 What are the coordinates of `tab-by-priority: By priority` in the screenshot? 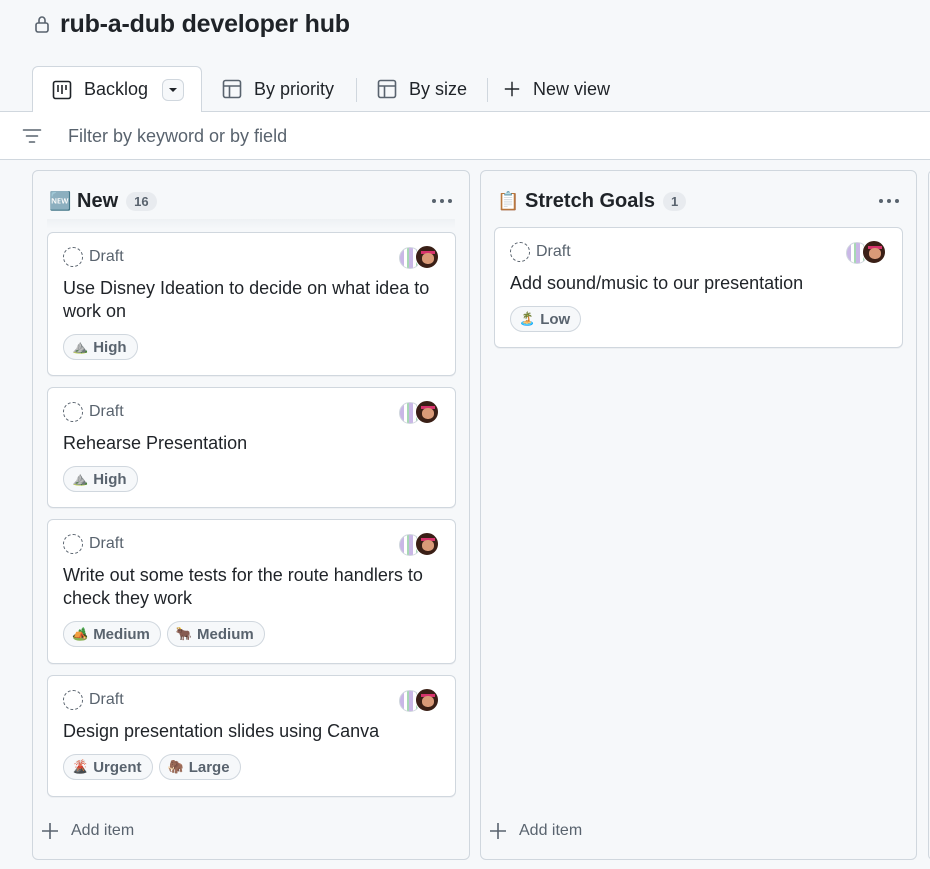 It's located at (278, 89).